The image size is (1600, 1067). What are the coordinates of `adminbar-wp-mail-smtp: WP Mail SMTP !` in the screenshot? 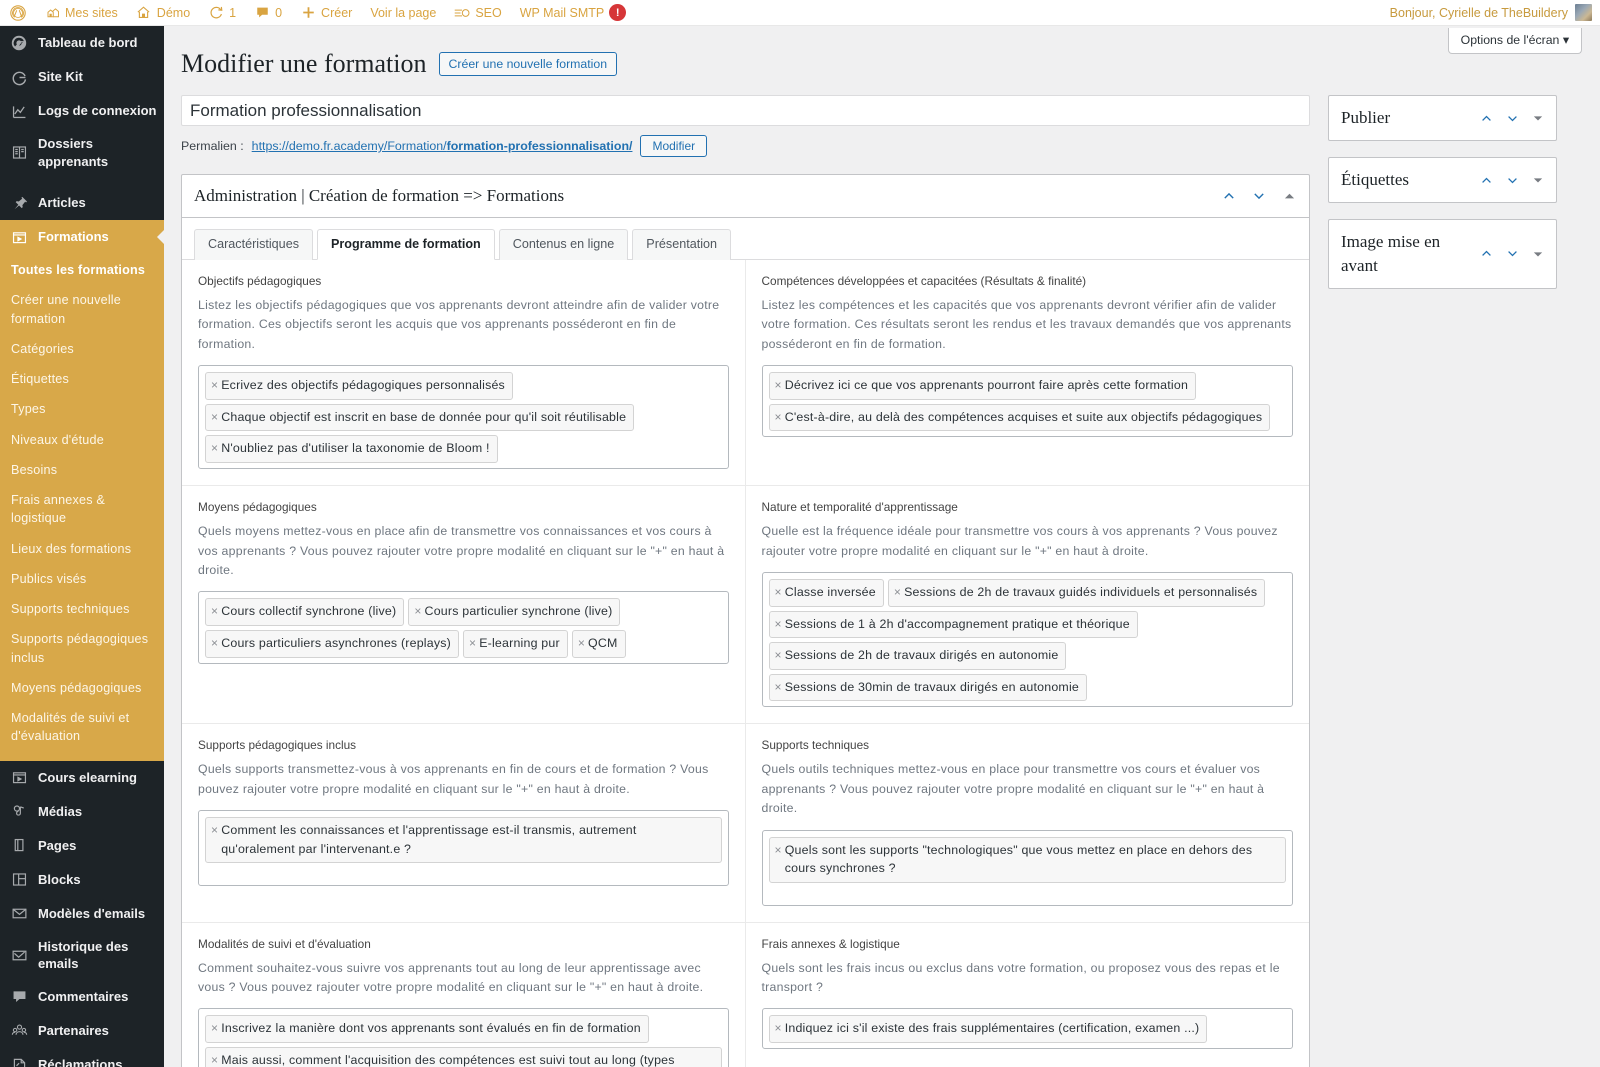 It's located at (573, 13).